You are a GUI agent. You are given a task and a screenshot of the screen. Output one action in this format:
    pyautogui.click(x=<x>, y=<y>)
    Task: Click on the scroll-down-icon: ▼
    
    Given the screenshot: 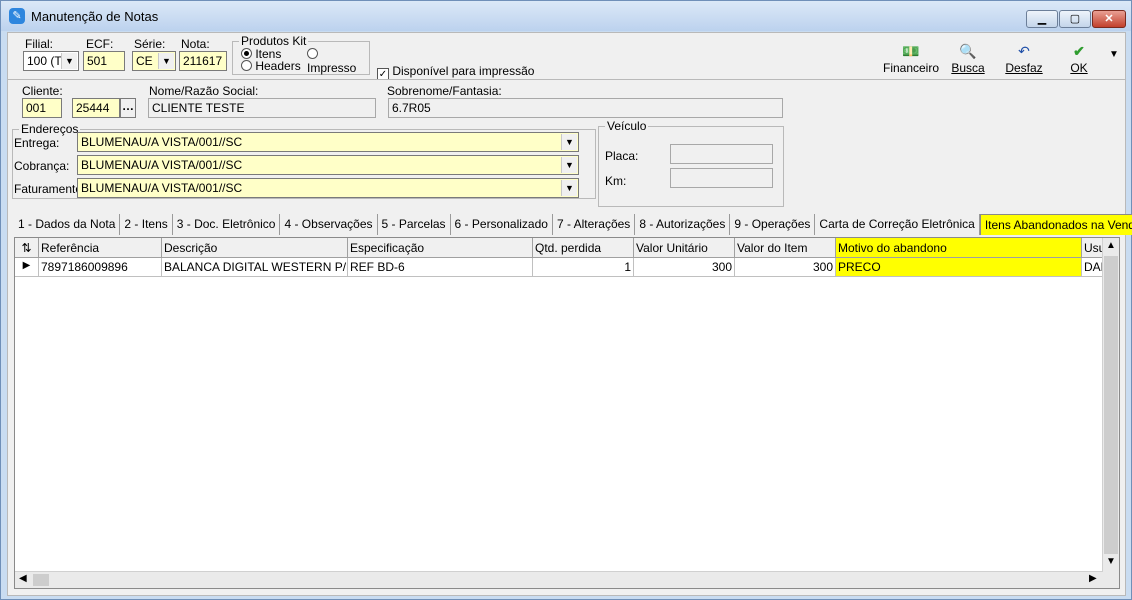 What is the action you would take?
    pyautogui.click(x=1111, y=561)
    